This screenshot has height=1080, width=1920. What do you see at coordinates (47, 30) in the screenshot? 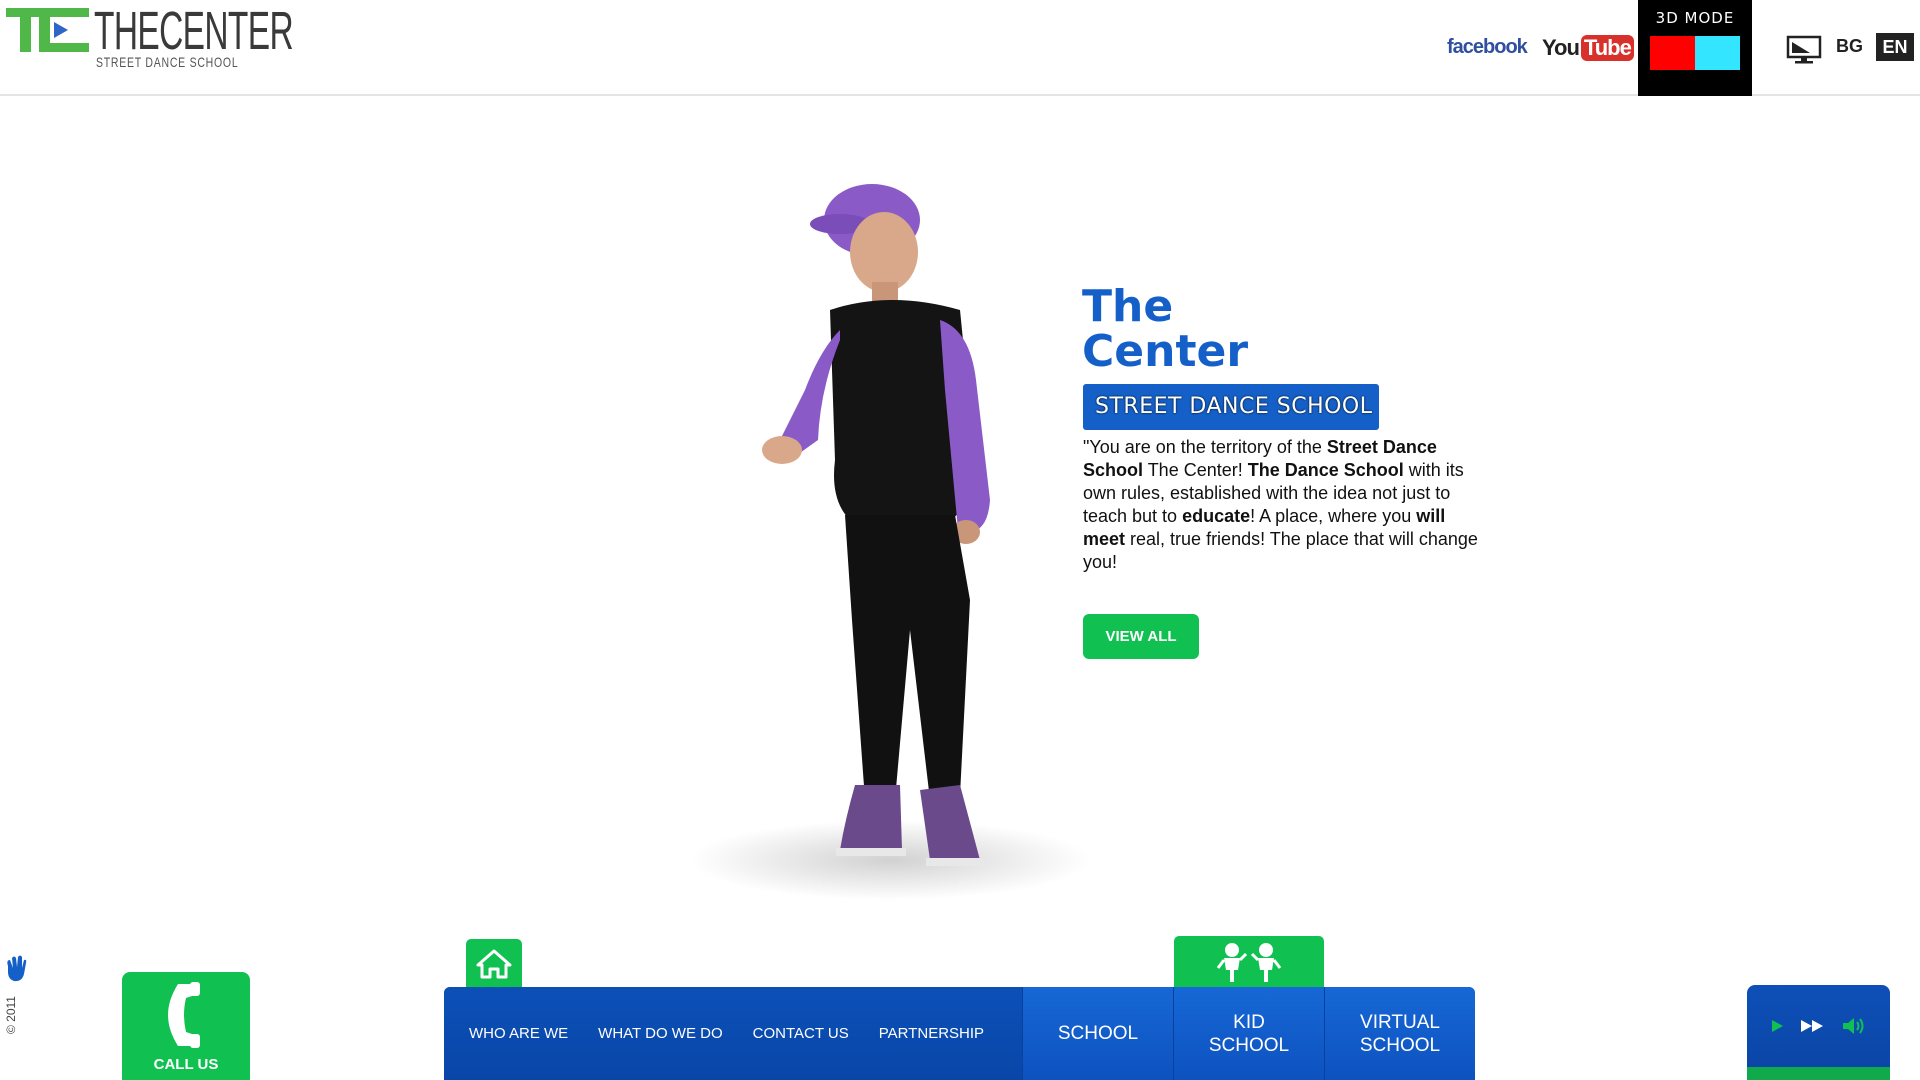
I see `logo-mark-icon` at bounding box center [47, 30].